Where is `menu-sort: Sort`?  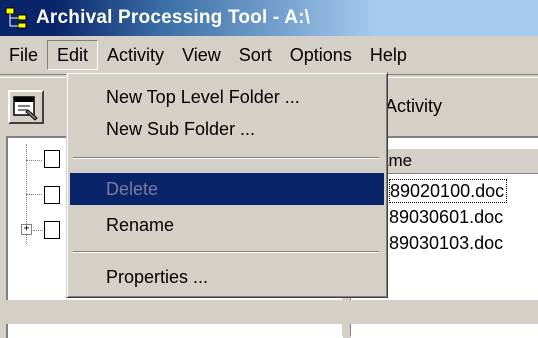
menu-sort: Sort is located at coordinates (255, 55).